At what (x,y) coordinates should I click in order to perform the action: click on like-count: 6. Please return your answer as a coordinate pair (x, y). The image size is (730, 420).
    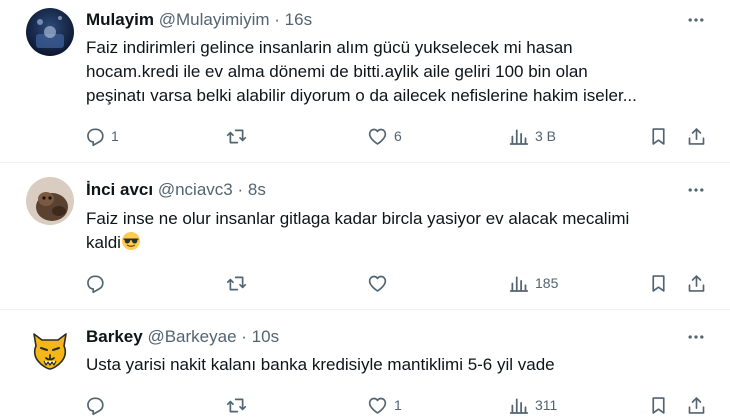
    Looking at the image, I should click on (398, 136).